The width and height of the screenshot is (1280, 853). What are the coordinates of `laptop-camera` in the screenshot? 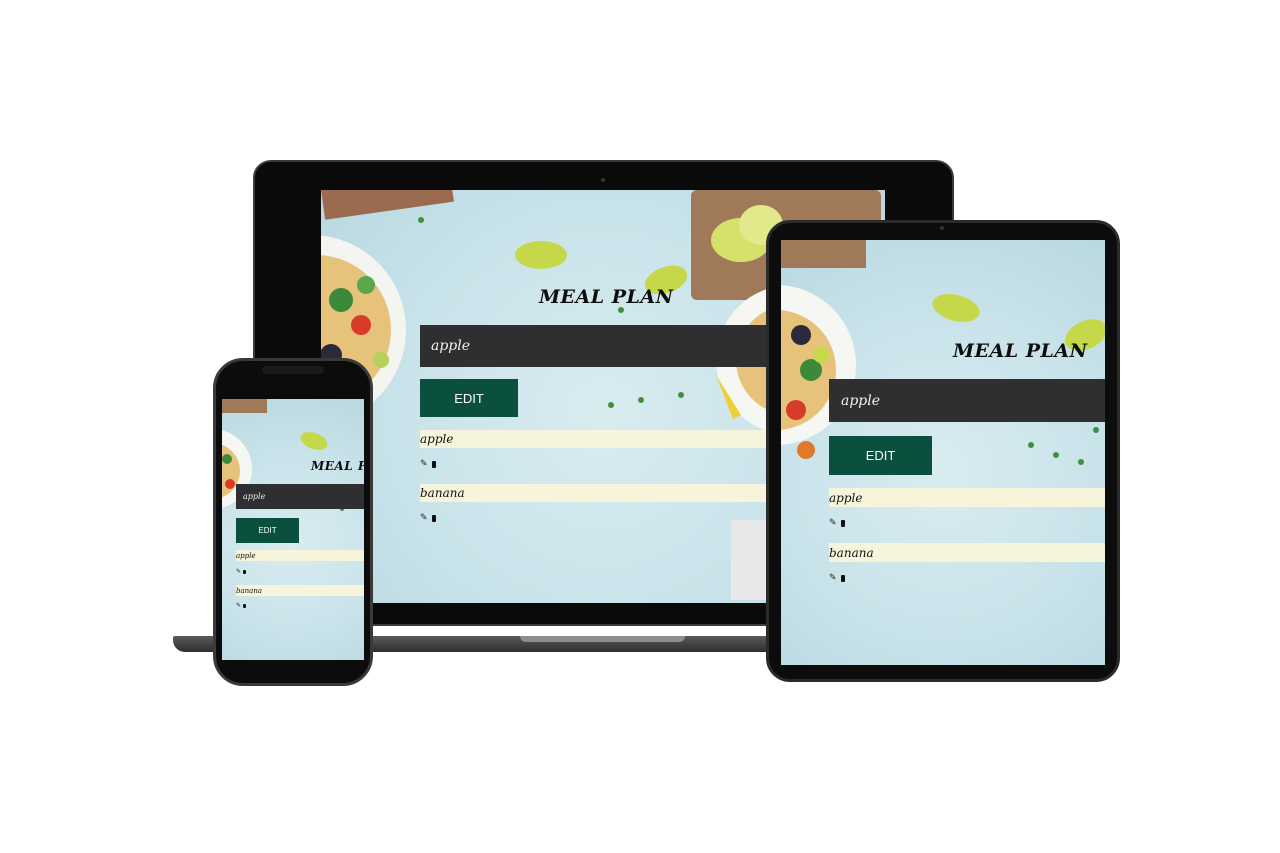 It's located at (603, 180).